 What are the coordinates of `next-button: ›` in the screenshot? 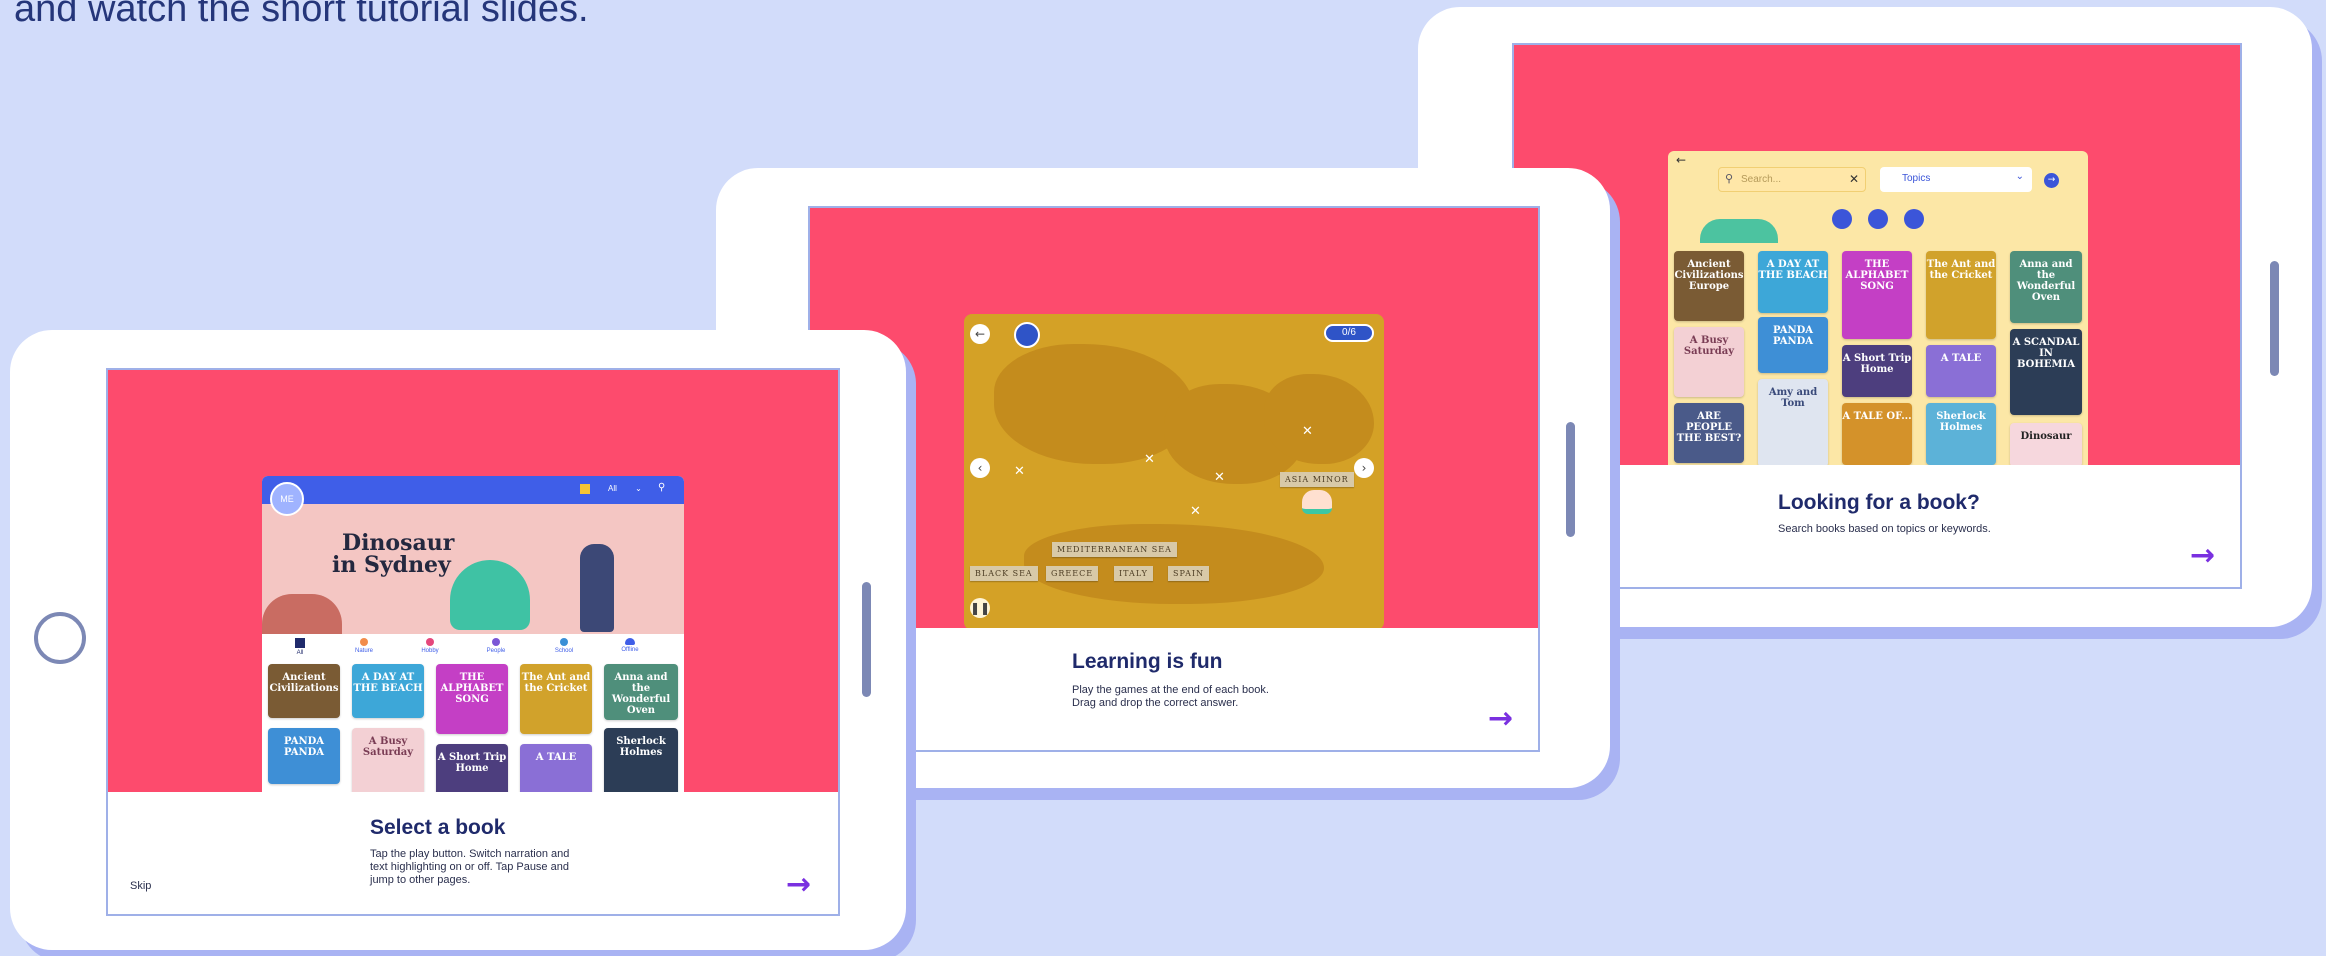 It's located at (1364, 468).